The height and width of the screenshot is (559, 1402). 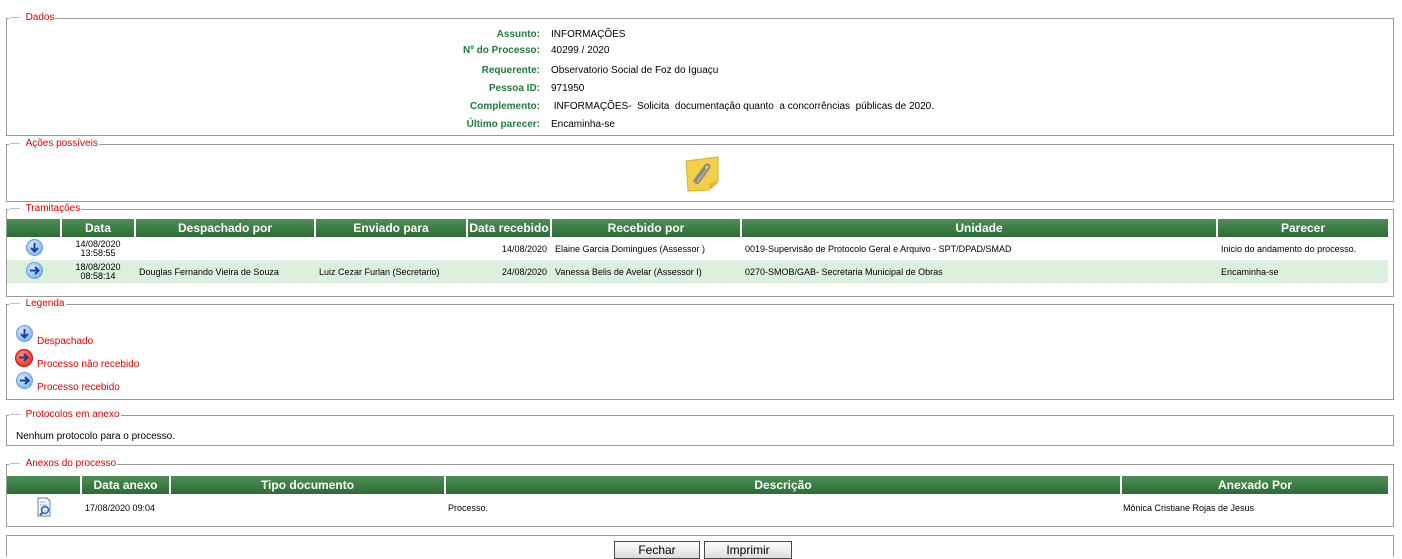 I want to click on col-descricao: Descrição, so click(x=783, y=485).